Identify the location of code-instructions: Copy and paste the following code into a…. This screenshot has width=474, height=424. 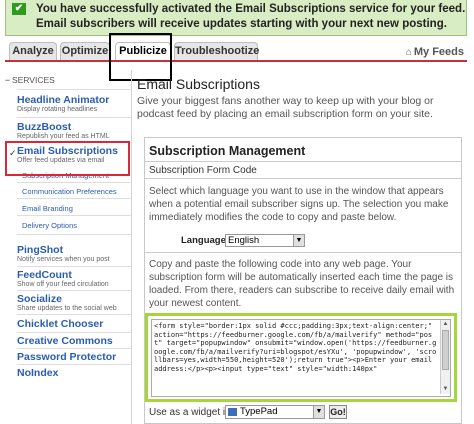
(302, 284).